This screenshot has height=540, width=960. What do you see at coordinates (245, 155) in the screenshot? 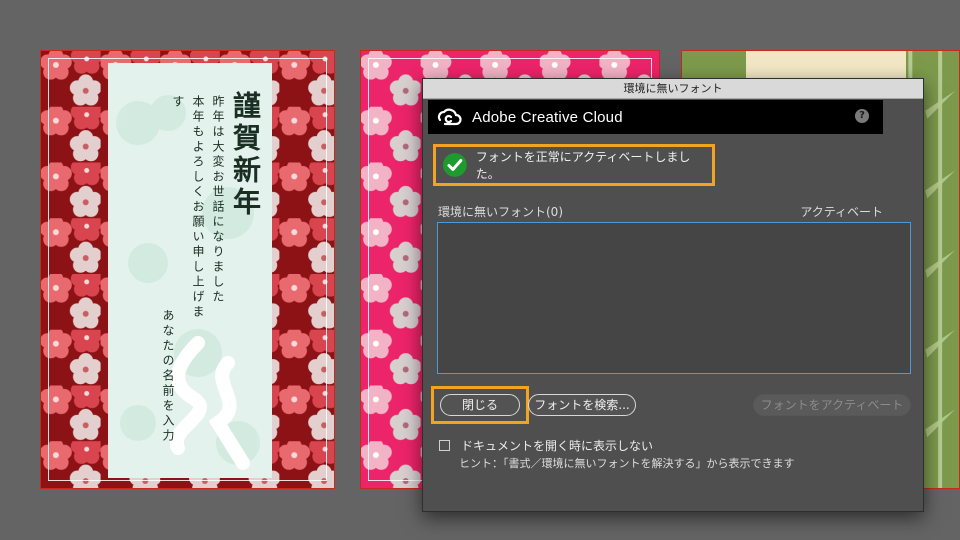
I see `greeting-title: 謹賀新年` at bounding box center [245, 155].